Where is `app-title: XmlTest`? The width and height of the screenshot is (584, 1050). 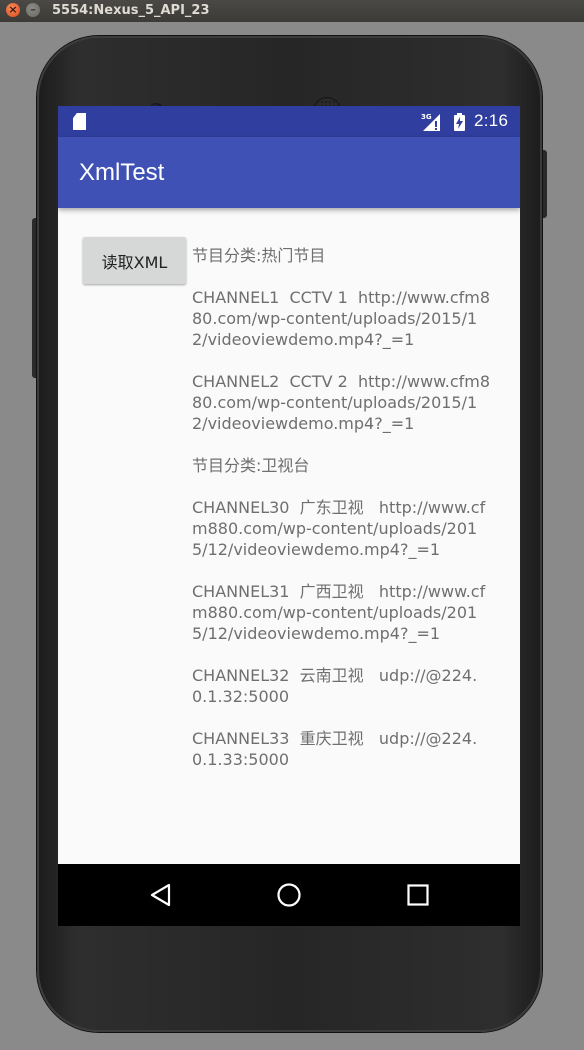 app-title: XmlTest is located at coordinates (122, 172).